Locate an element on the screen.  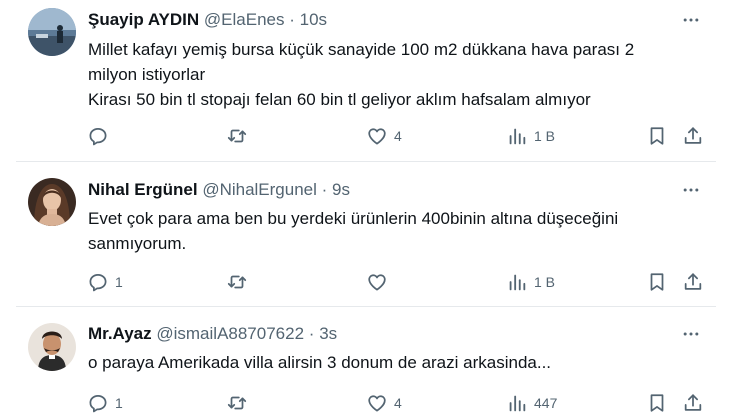
tweet-header: Şuayip AYDIN @ElaEnes · 10s is located at coordinates (207, 20).